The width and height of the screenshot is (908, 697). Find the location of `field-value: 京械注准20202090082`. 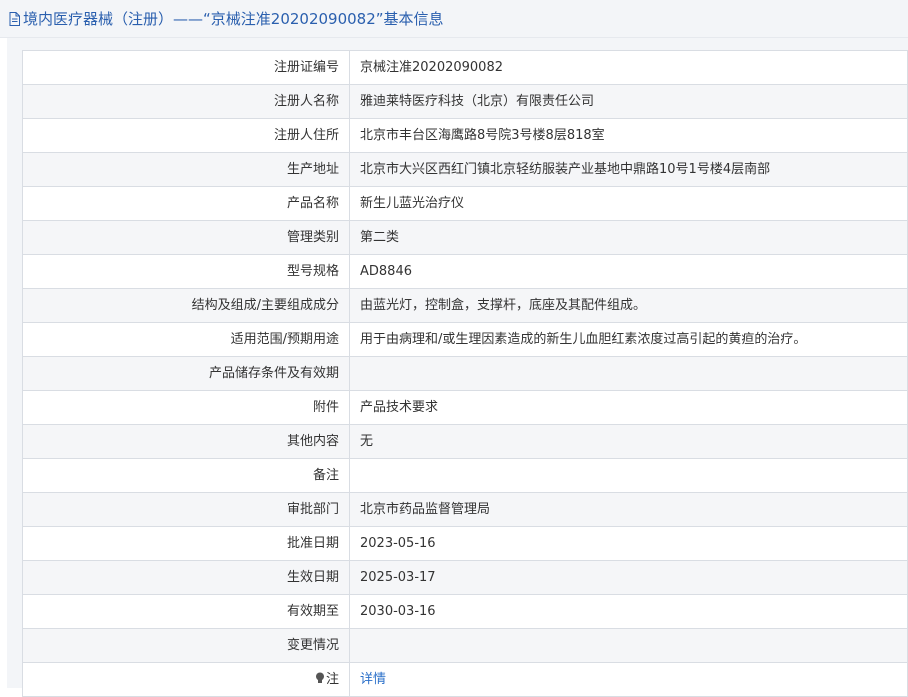

field-value: 京械注准20202090082 is located at coordinates (628, 67).